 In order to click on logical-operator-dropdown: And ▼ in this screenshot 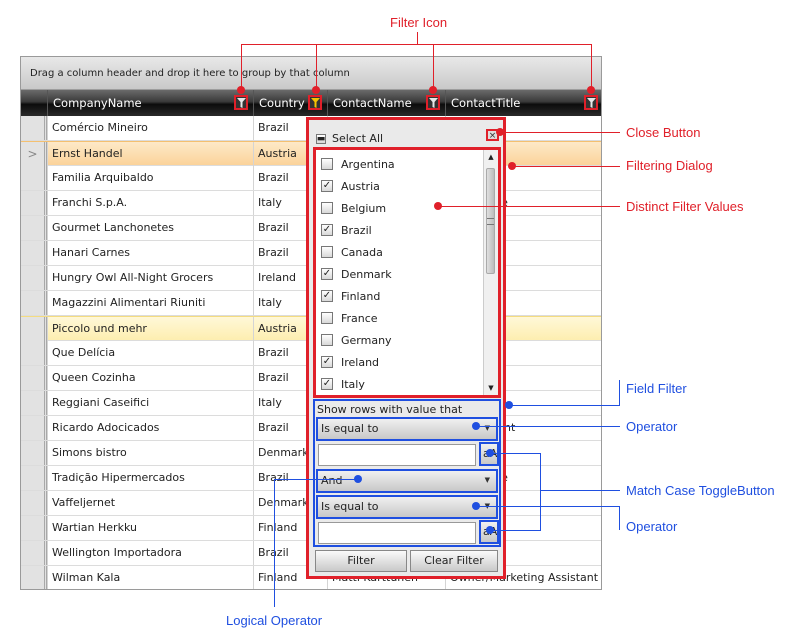, I will do `click(407, 481)`.